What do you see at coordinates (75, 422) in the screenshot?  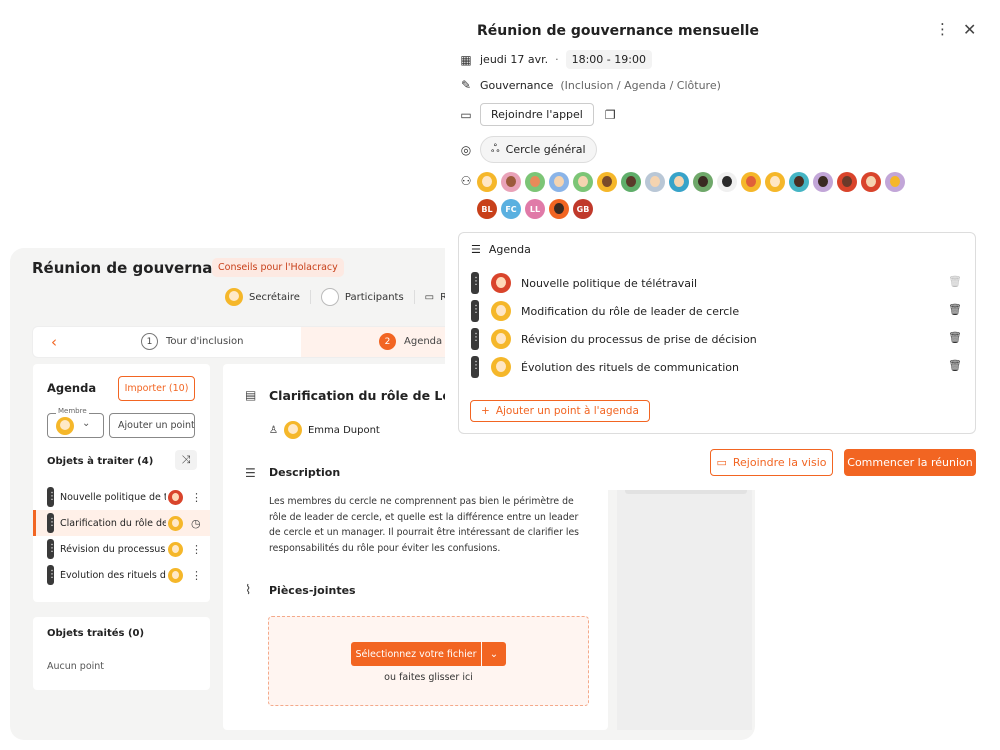 I see `member-select: Membre ⌄` at bounding box center [75, 422].